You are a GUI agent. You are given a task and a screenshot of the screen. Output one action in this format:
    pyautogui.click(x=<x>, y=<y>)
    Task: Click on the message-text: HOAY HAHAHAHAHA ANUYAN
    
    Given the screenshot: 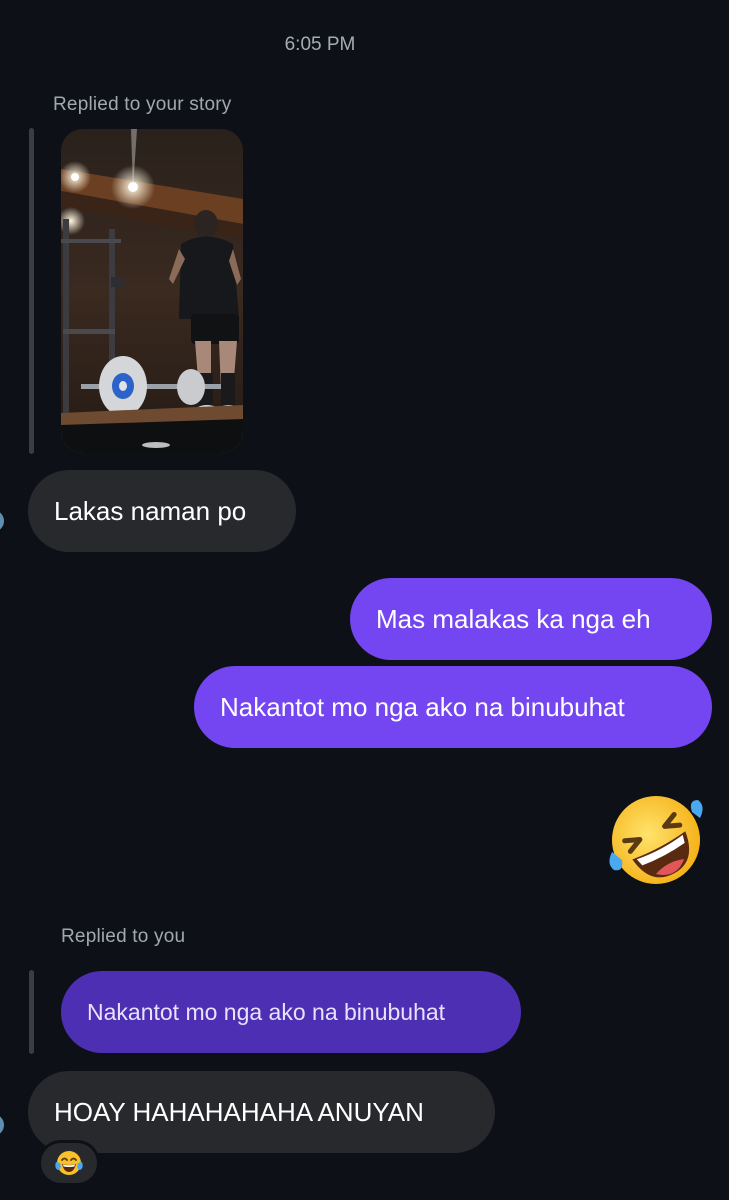 What is the action you would take?
    pyautogui.click(x=239, y=1112)
    